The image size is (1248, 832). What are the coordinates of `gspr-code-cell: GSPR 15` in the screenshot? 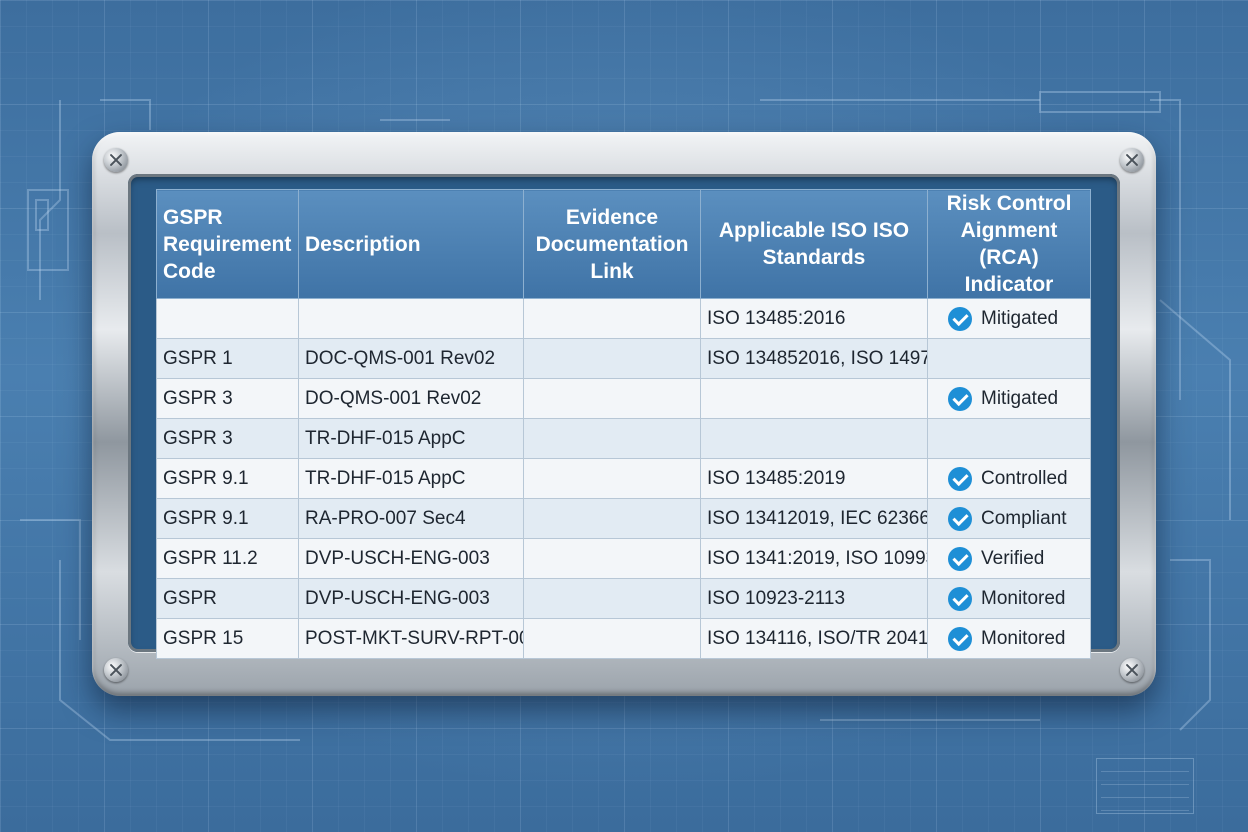 It's located at (227, 638).